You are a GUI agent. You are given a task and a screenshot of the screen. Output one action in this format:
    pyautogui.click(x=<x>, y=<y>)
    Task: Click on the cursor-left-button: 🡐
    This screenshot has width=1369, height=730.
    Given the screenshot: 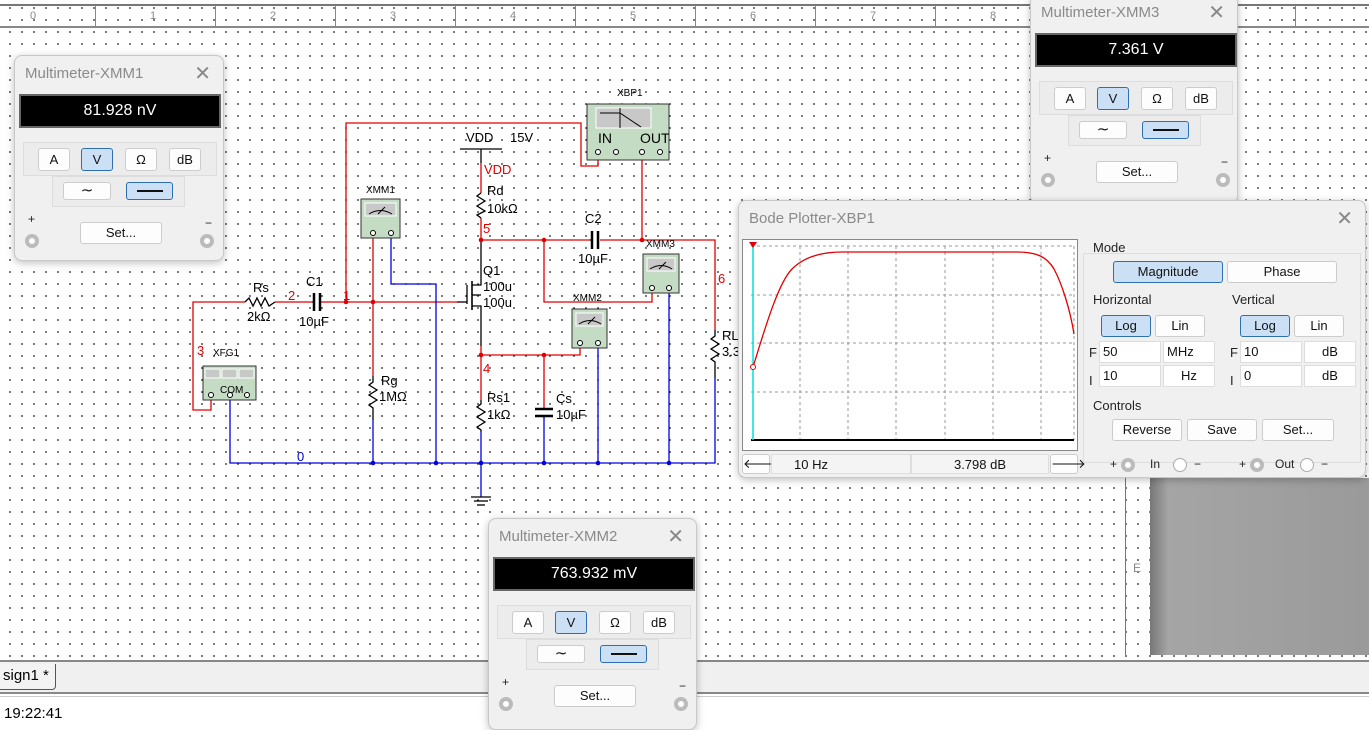 What is the action you would take?
    pyautogui.click(x=760, y=464)
    